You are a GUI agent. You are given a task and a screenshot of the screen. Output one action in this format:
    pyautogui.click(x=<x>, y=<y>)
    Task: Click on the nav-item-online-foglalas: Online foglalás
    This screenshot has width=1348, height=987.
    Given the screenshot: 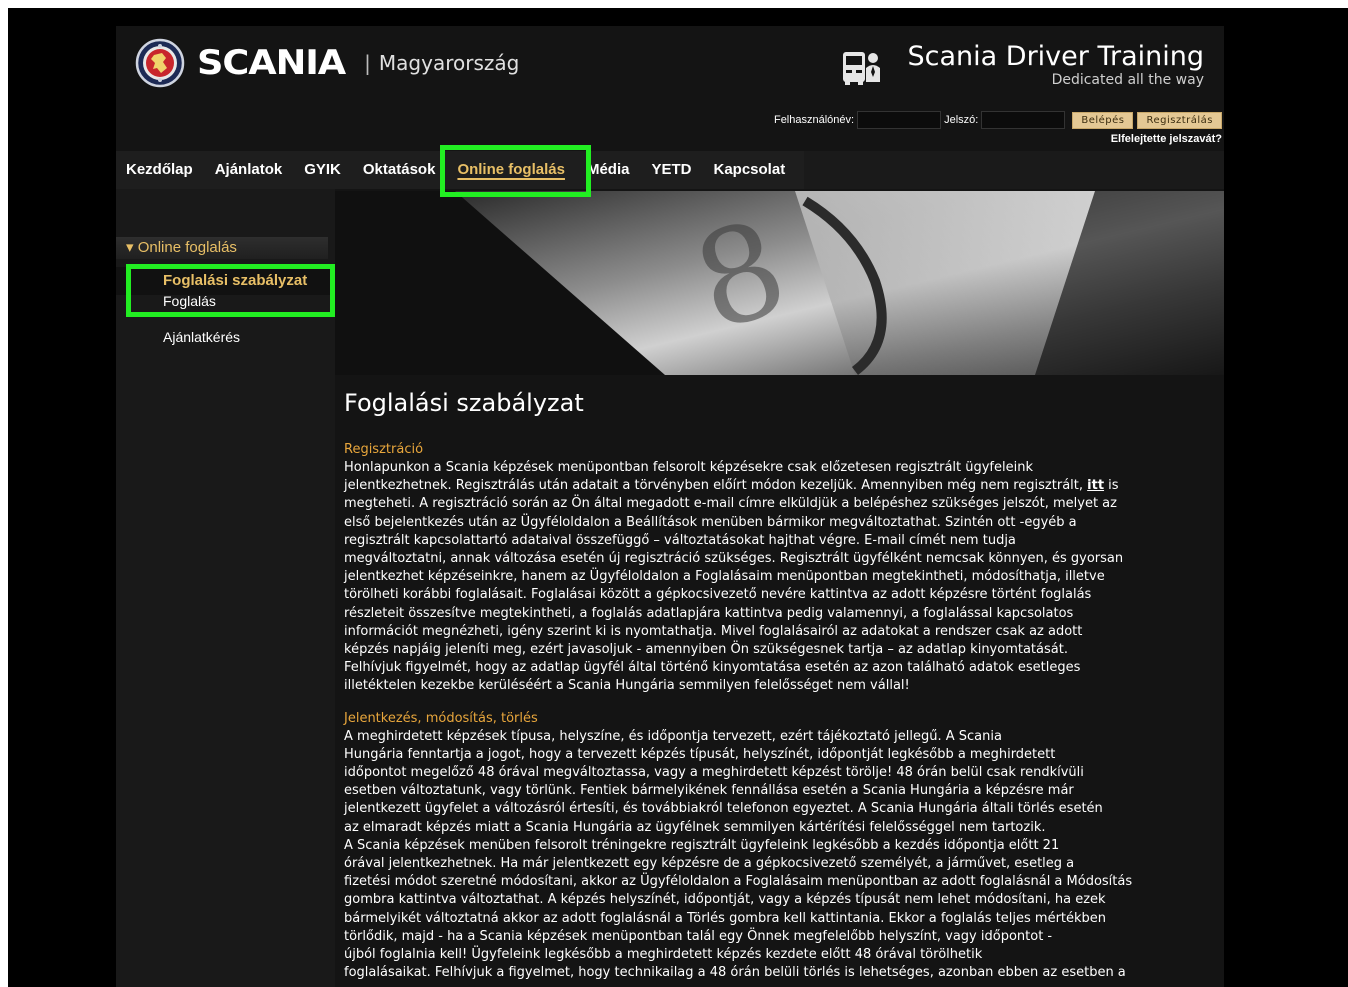 What is the action you would take?
    pyautogui.click(x=511, y=170)
    